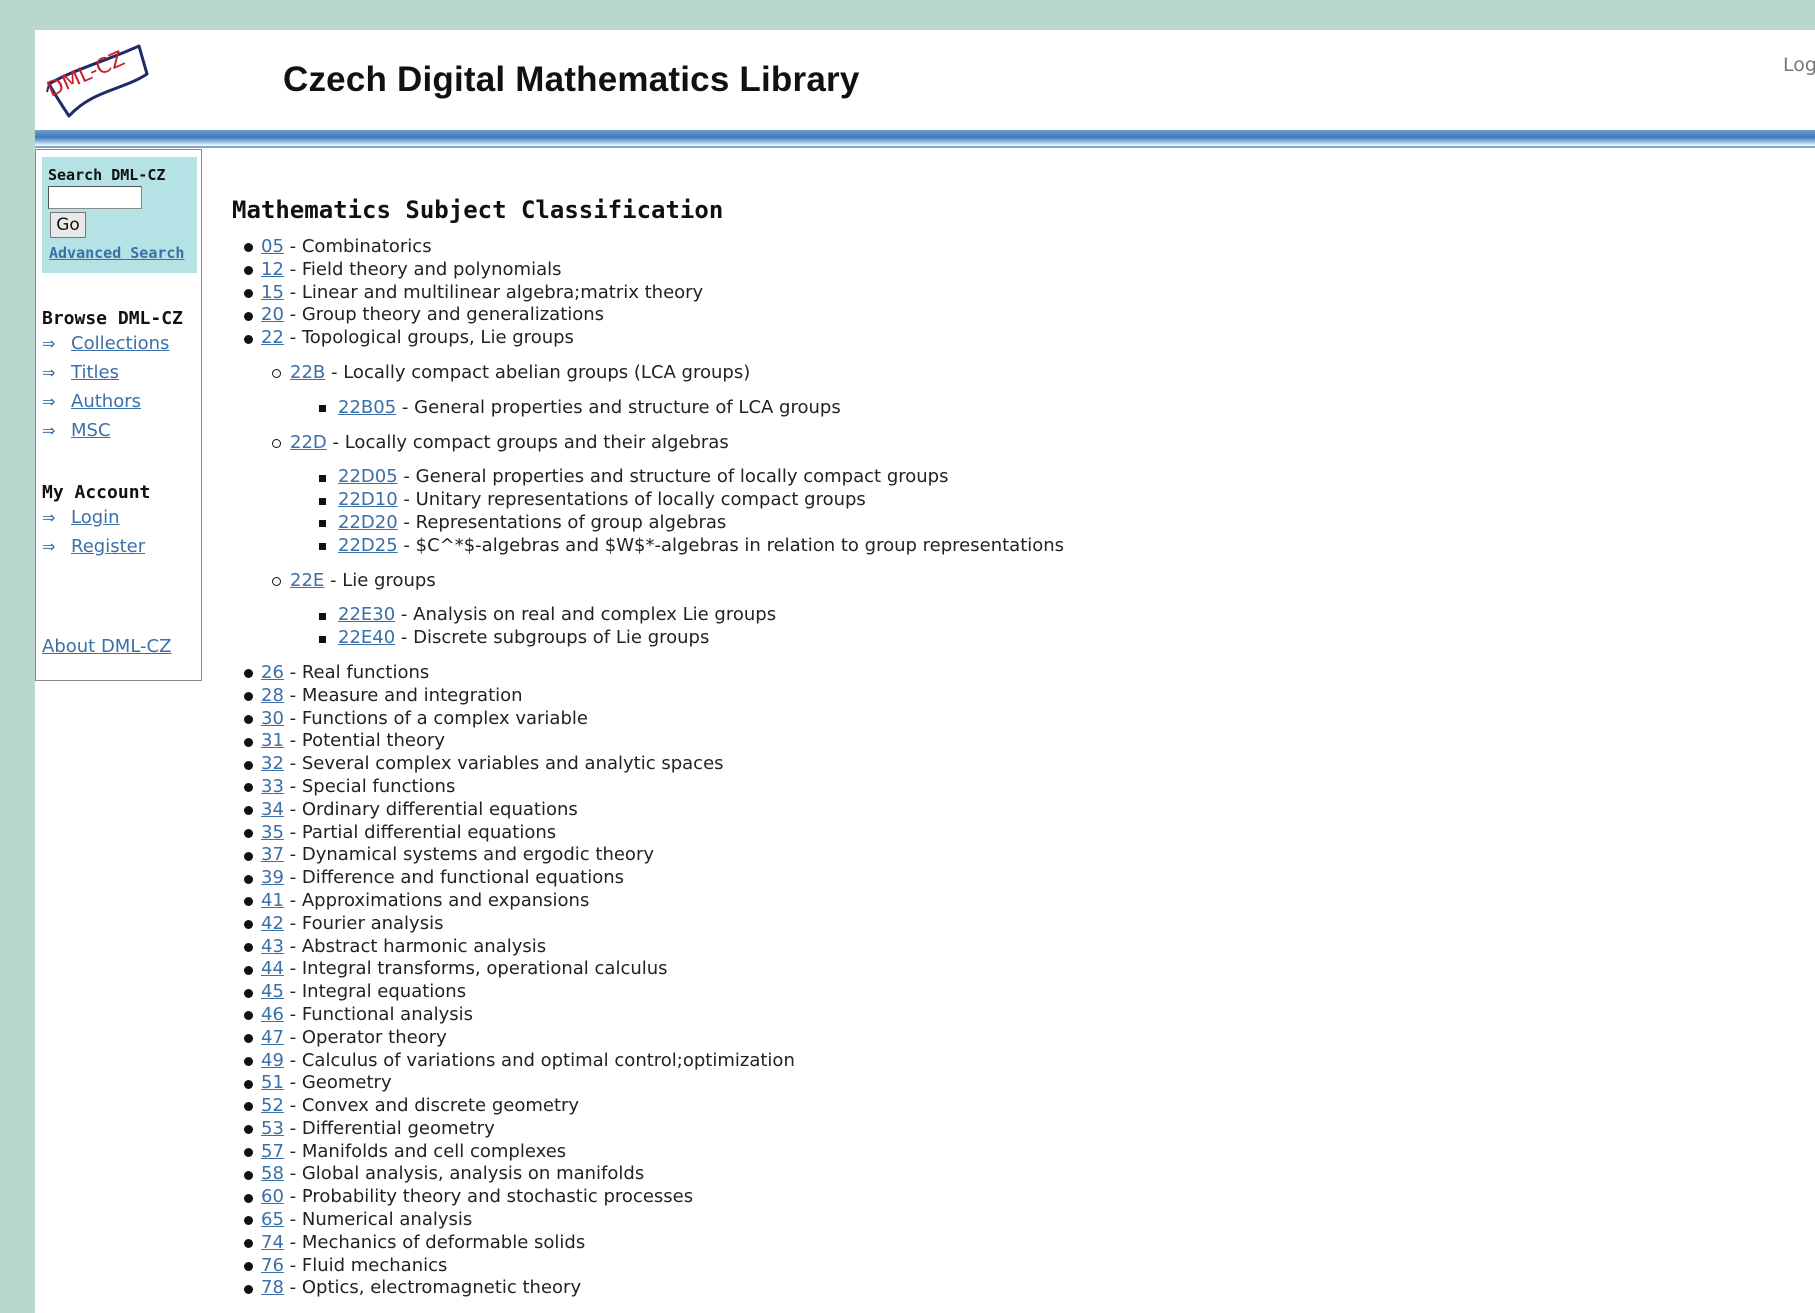 This screenshot has height=1313, width=1815. I want to click on msc-code-link: 52, so click(272, 1105).